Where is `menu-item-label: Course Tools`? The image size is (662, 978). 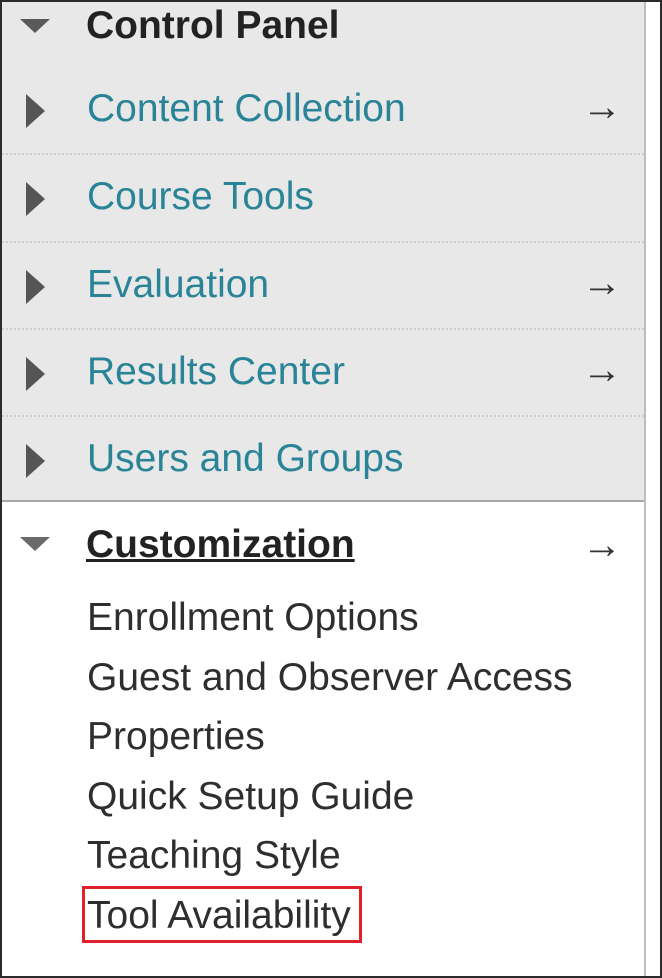
menu-item-label: Course Tools is located at coordinates (200, 197).